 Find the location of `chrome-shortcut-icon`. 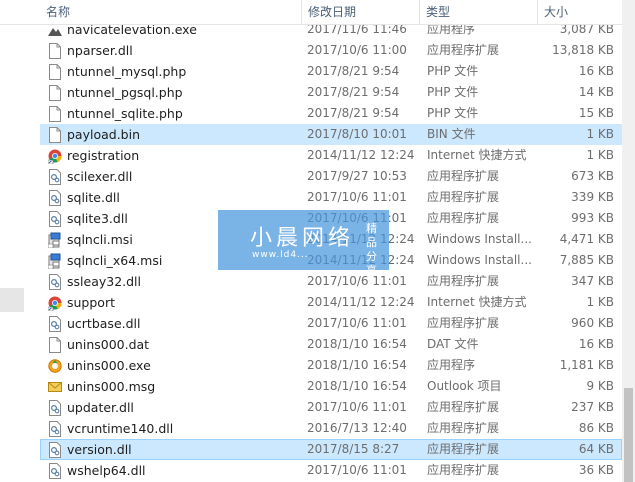

chrome-shortcut-icon is located at coordinates (54, 303).